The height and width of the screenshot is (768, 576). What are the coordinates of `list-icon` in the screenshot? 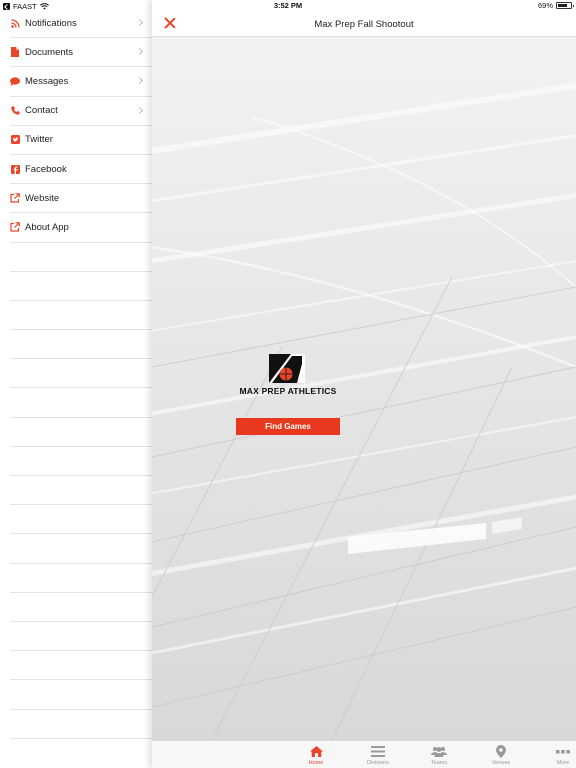 It's located at (378, 751).